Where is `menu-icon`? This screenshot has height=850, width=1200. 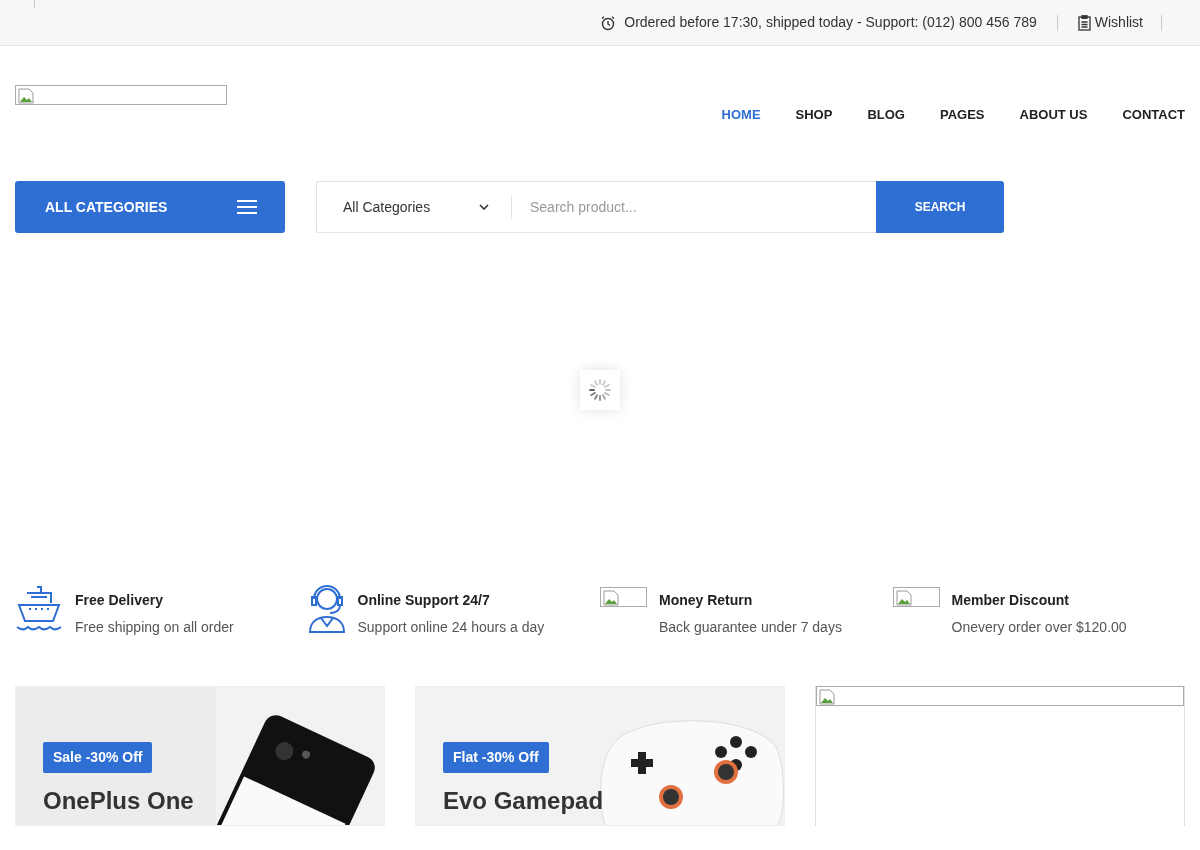
menu-icon is located at coordinates (247, 207).